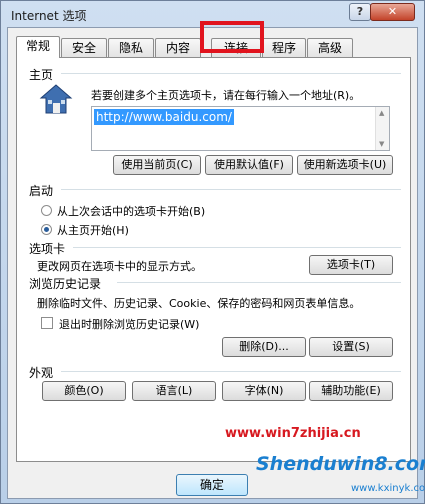 The image size is (425, 504). What do you see at coordinates (178, 47) in the screenshot?
I see `tab-content: 内容` at bounding box center [178, 47].